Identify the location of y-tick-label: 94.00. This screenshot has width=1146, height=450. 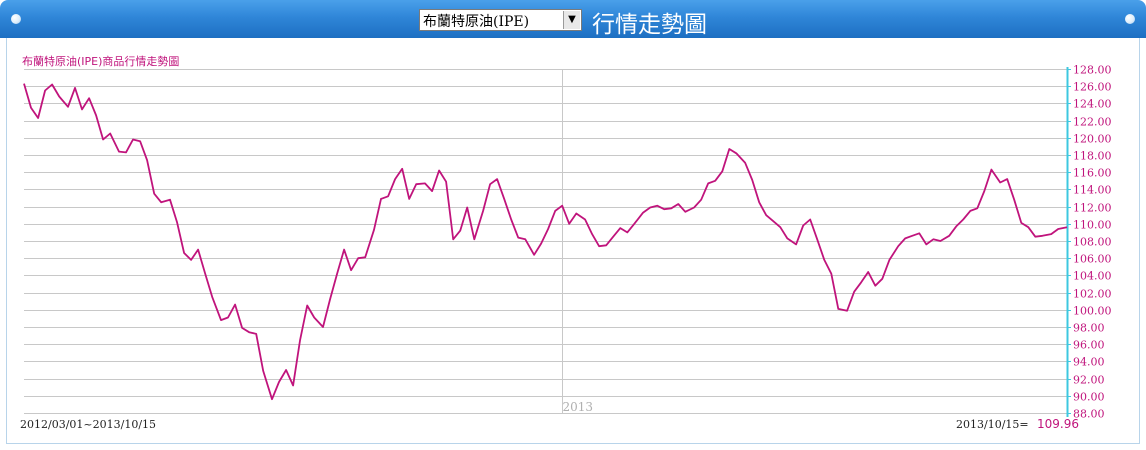
(1089, 362).